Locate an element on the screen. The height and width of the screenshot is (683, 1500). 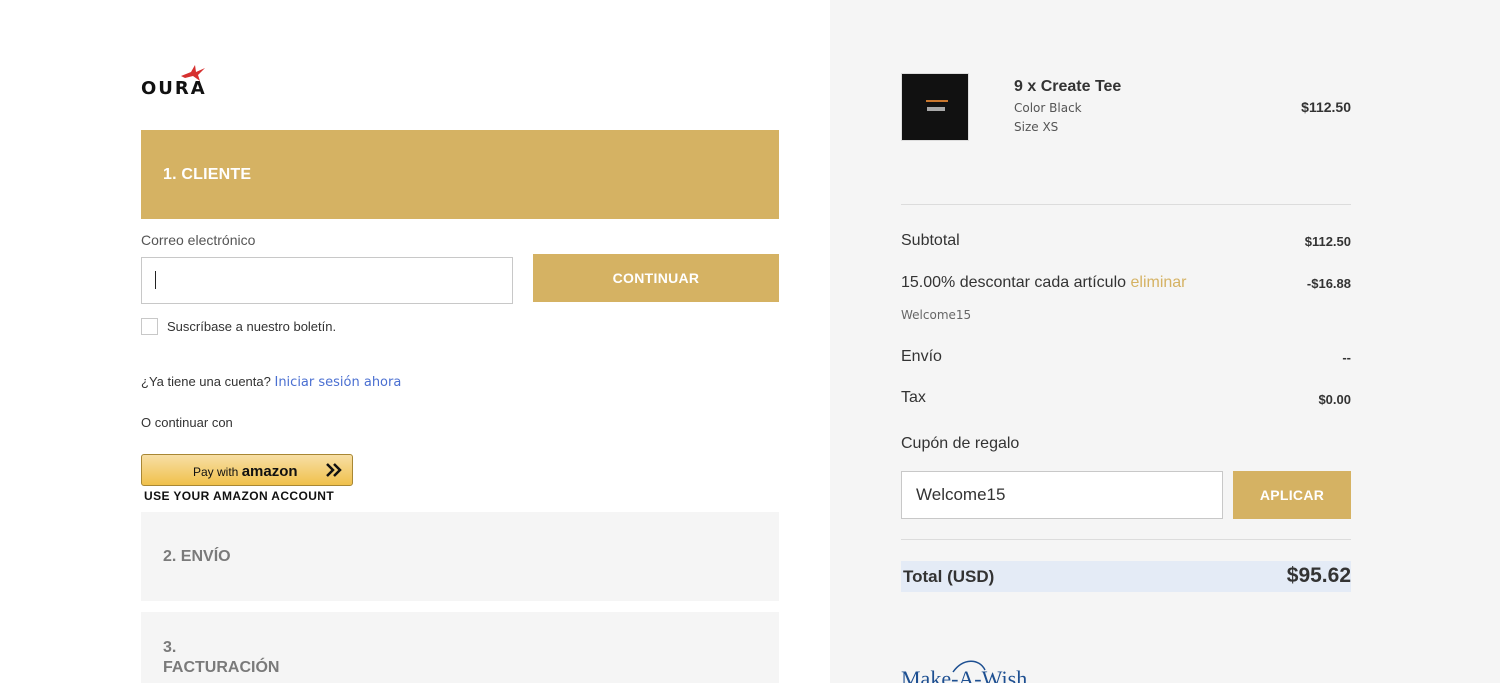
discount-label-row: 15.00% descontar cada artículo eliminar is located at coordinates (1044, 283).